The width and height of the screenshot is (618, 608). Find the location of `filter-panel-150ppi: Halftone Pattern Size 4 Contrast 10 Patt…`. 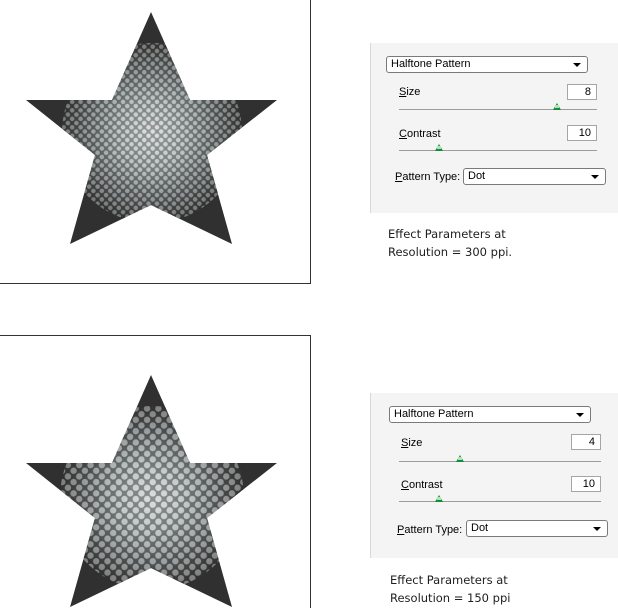

filter-panel-150ppi: Halftone Pattern Size 4 Contrast 10 Patt… is located at coordinates (494, 475).